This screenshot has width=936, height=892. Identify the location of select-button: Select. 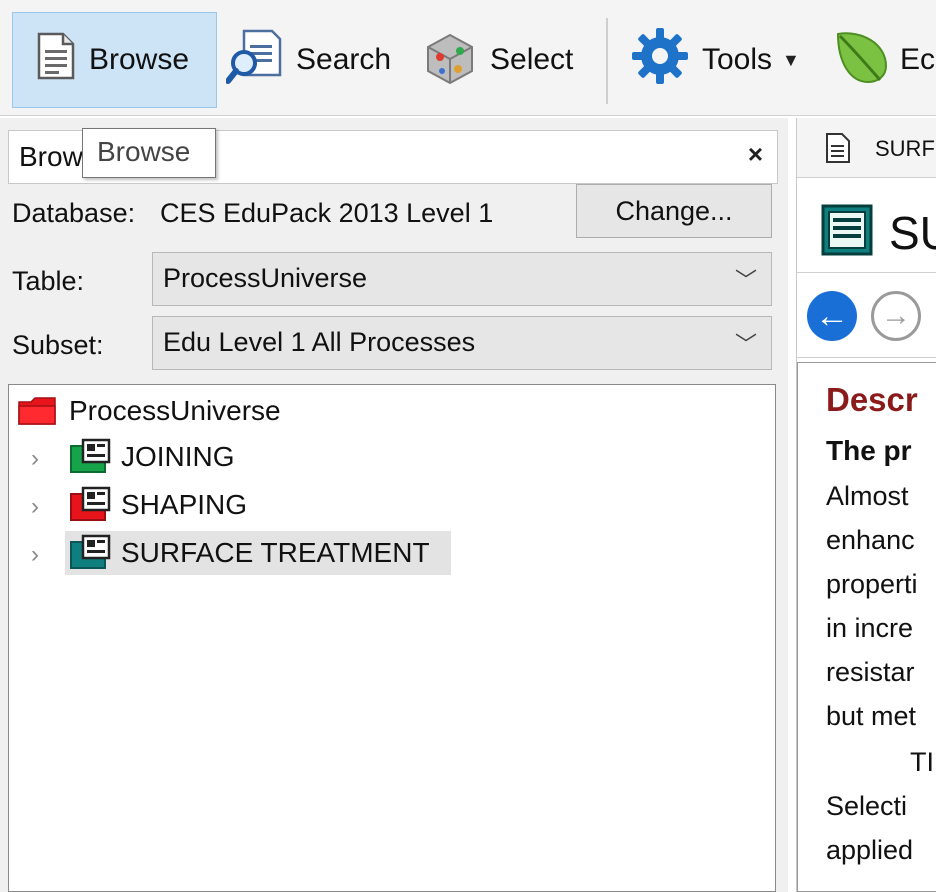
(505, 60).